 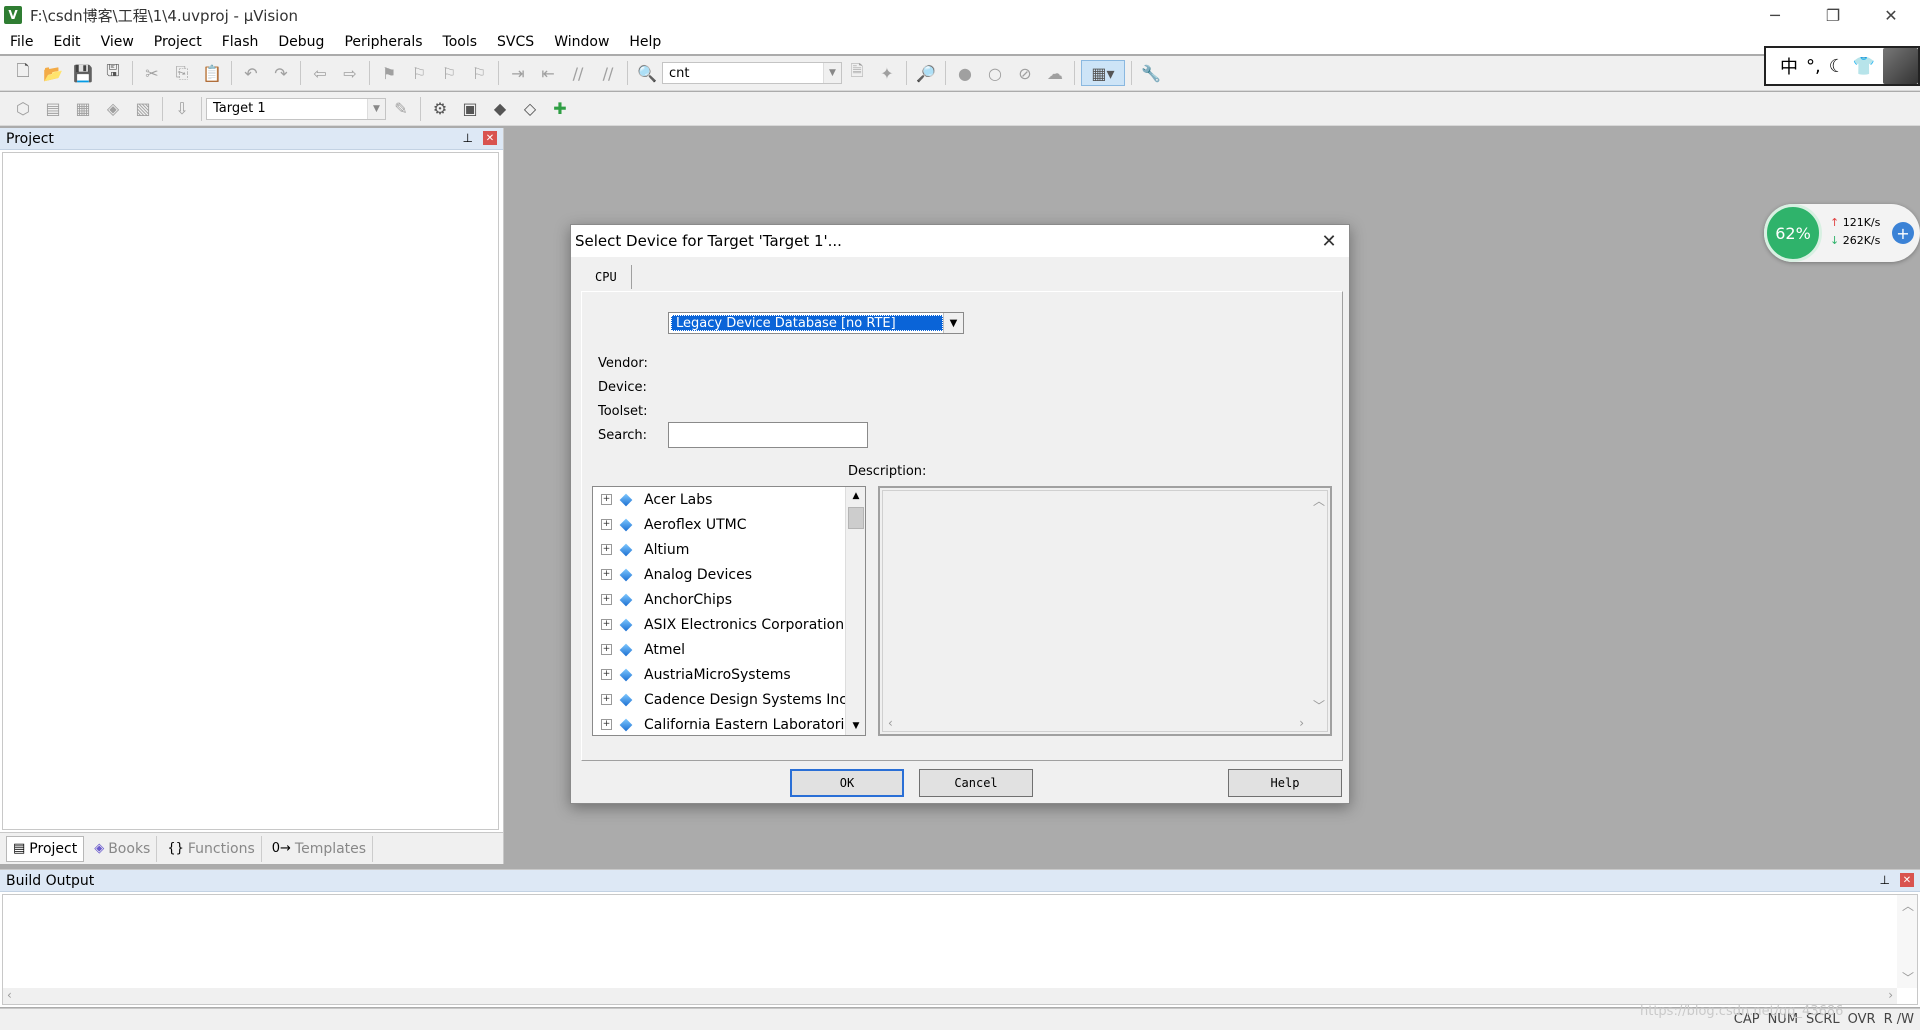 I want to click on clear-bookmarks-icon: ⚐, so click(x=479, y=73).